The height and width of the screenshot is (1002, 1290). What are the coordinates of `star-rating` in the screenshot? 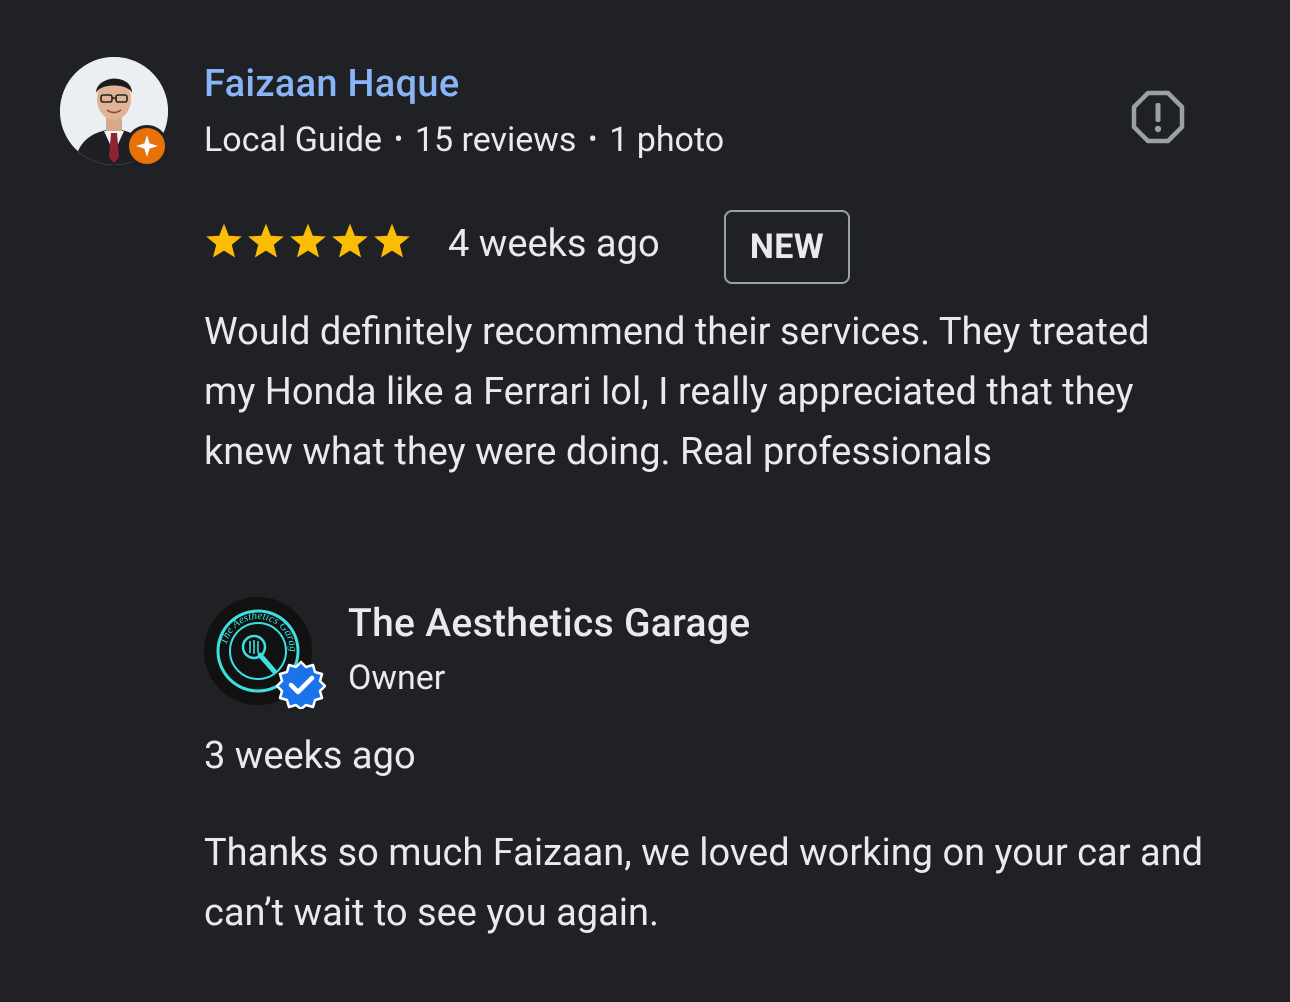 It's located at (308, 241).